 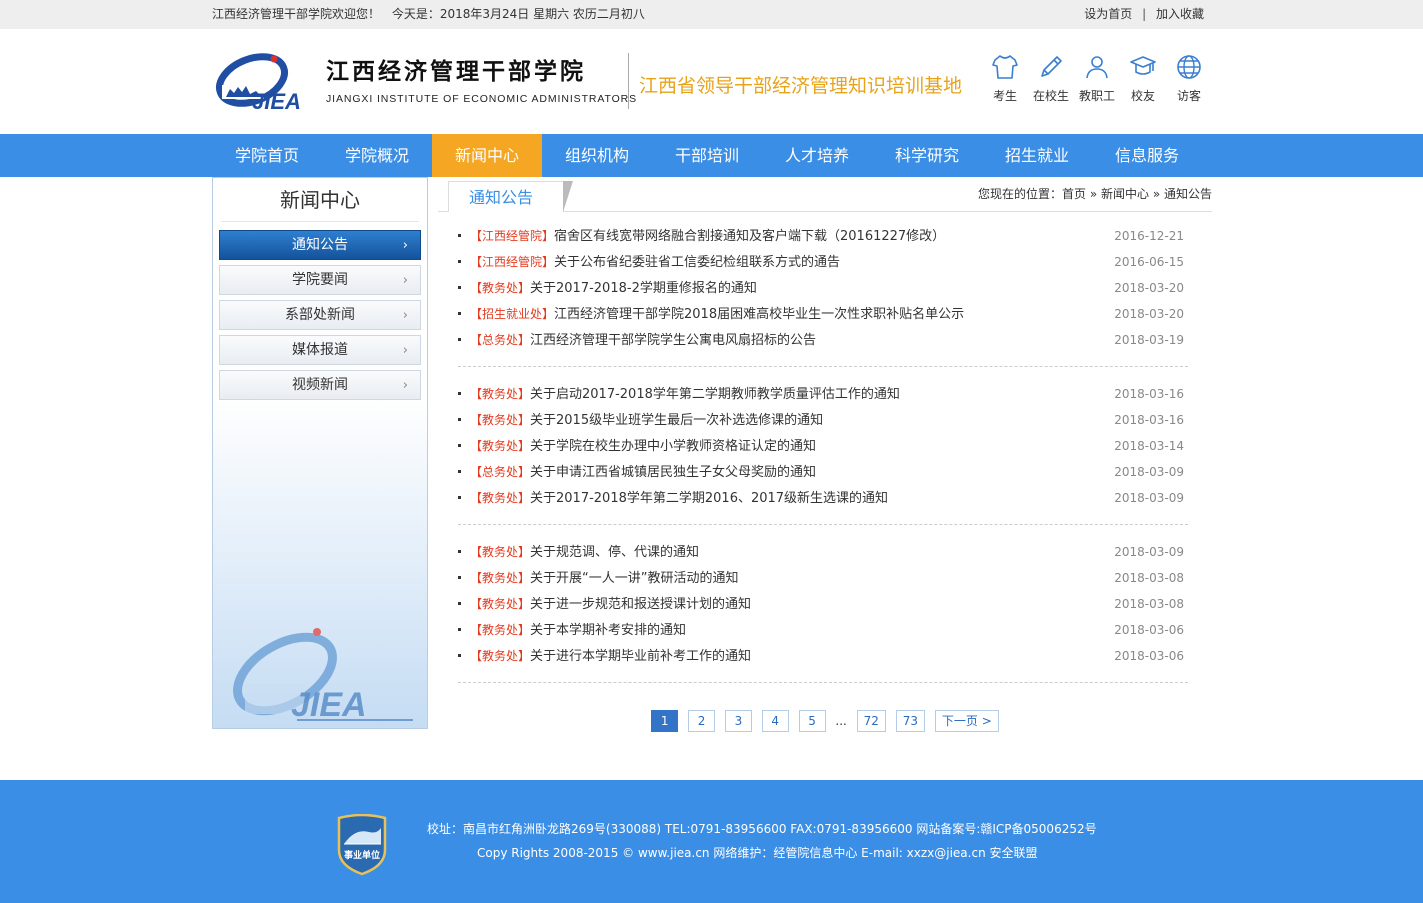 What do you see at coordinates (640, 604) in the screenshot?
I see `news-title: 关于进一步规范和报送授课计划的通知` at bounding box center [640, 604].